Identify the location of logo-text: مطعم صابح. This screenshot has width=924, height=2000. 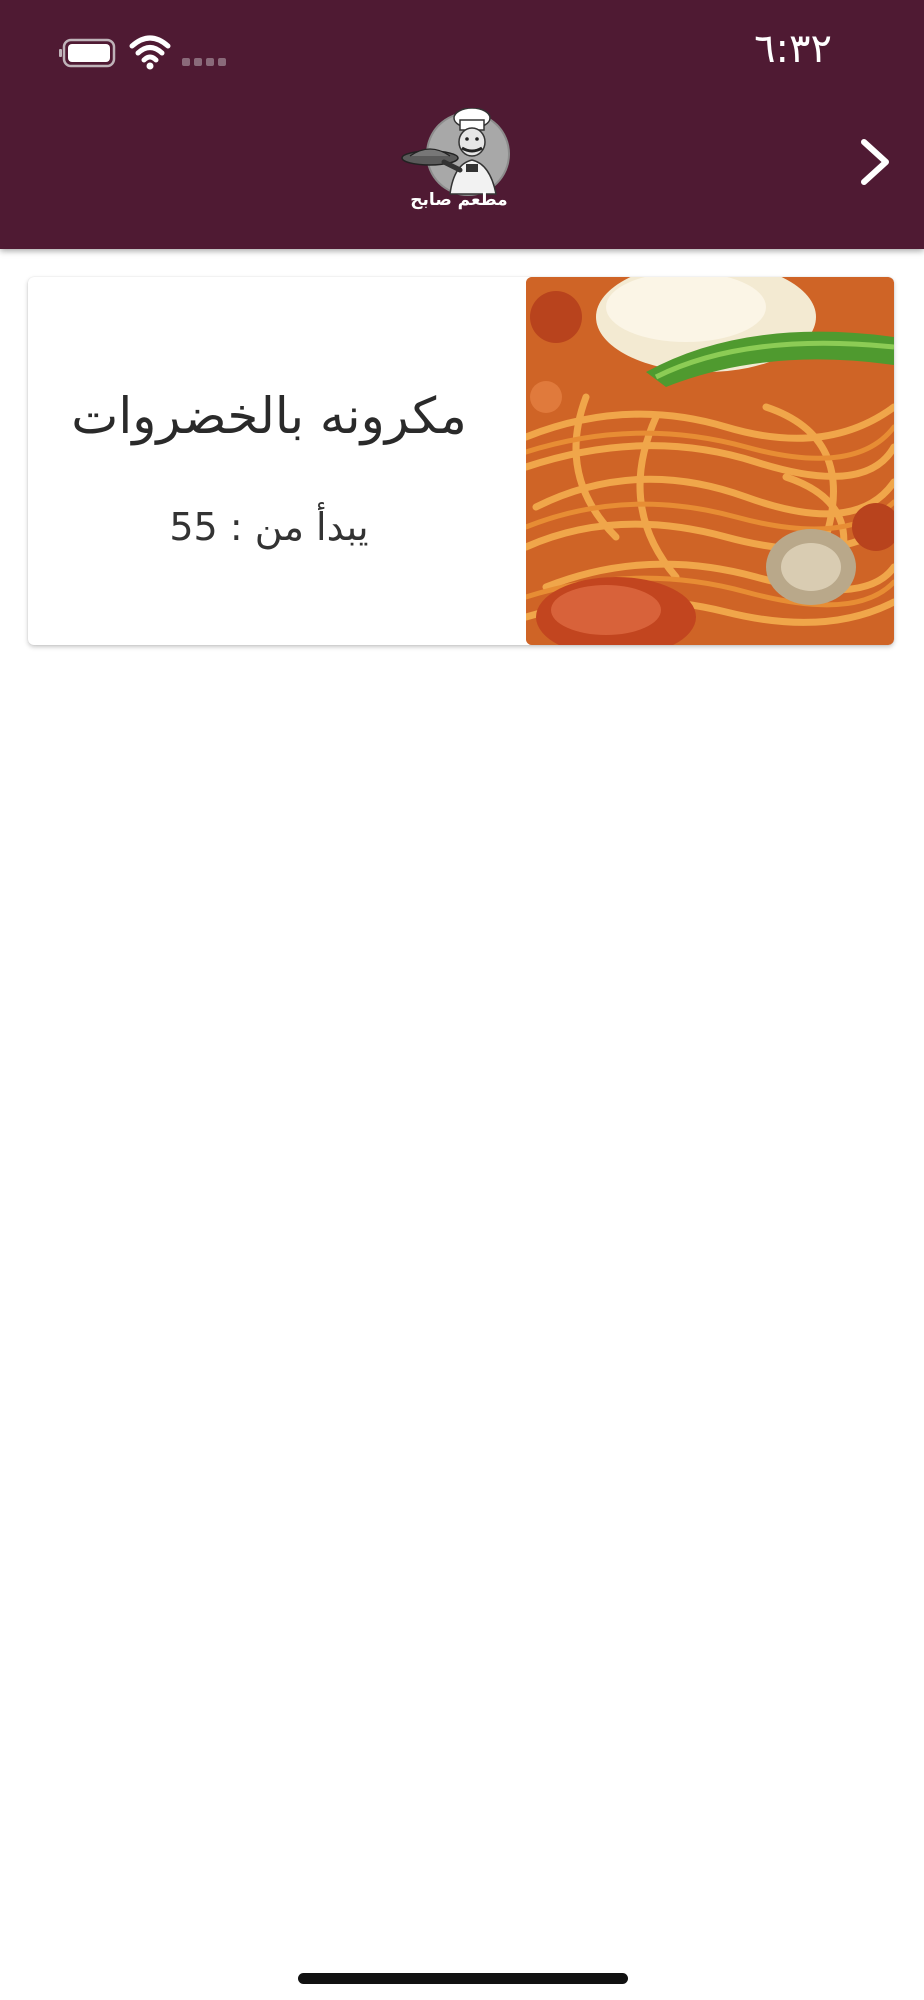
(459, 200).